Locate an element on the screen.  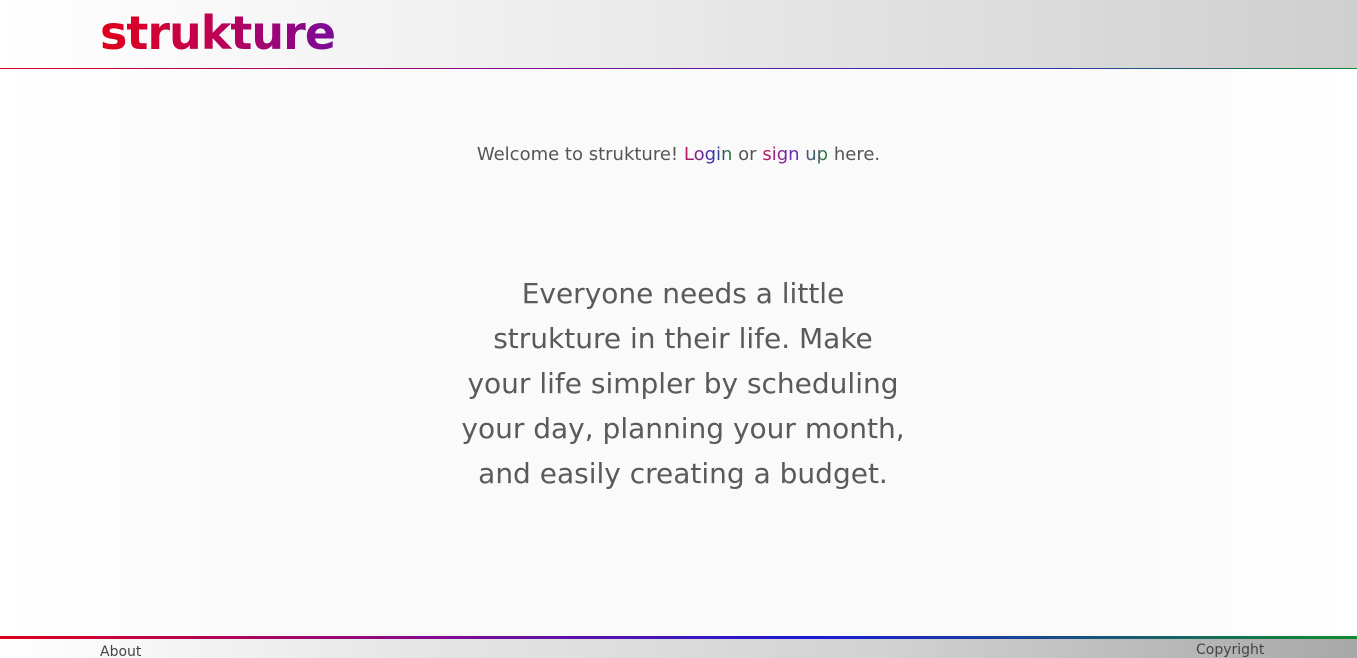
copyright-text: Copyright is located at coordinates (1230, 650).